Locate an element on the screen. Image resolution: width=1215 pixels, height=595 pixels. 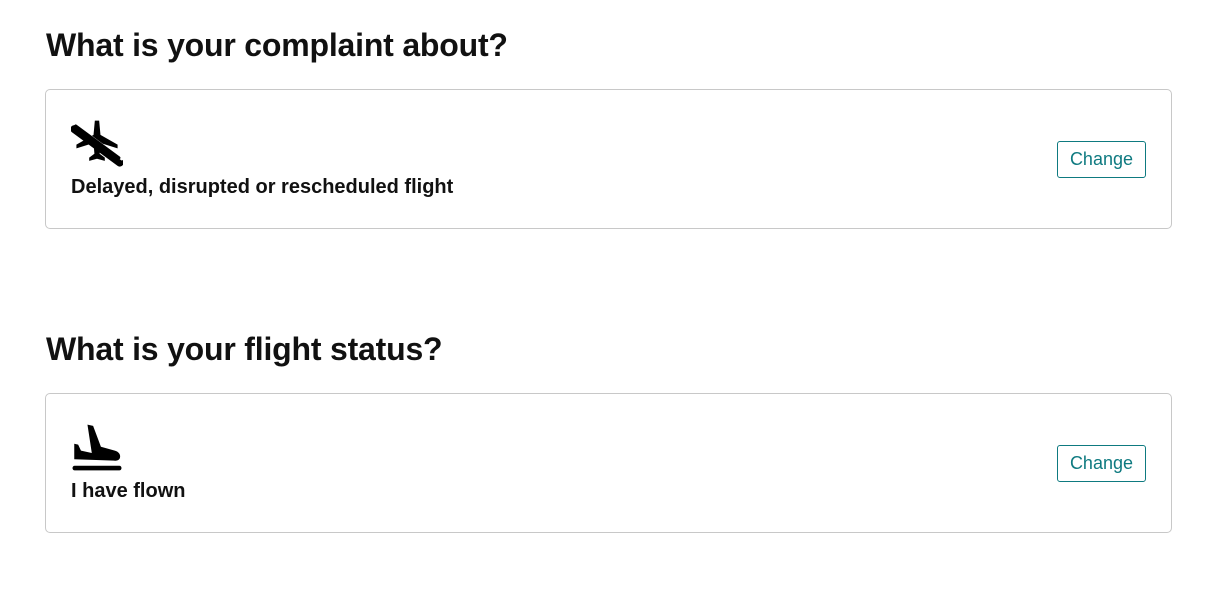
complaint-question-heading: What is your complaint about? is located at coordinates (277, 45).